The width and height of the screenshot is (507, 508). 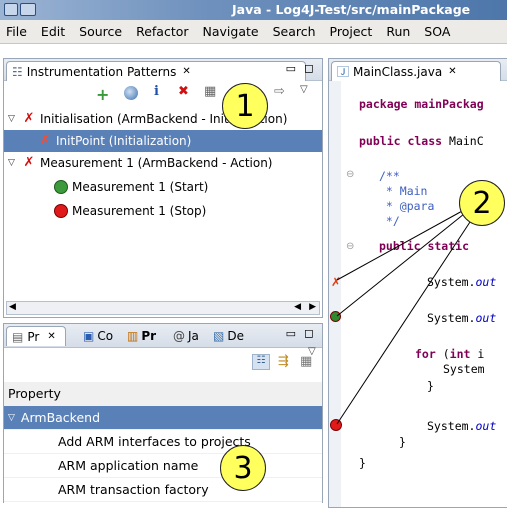 What do you see at coordinates (163, 211) in the screenshot?
I see `tree-item-measurement-stop: Measurement 1 (Stop)` at bounding box center [163, 211].